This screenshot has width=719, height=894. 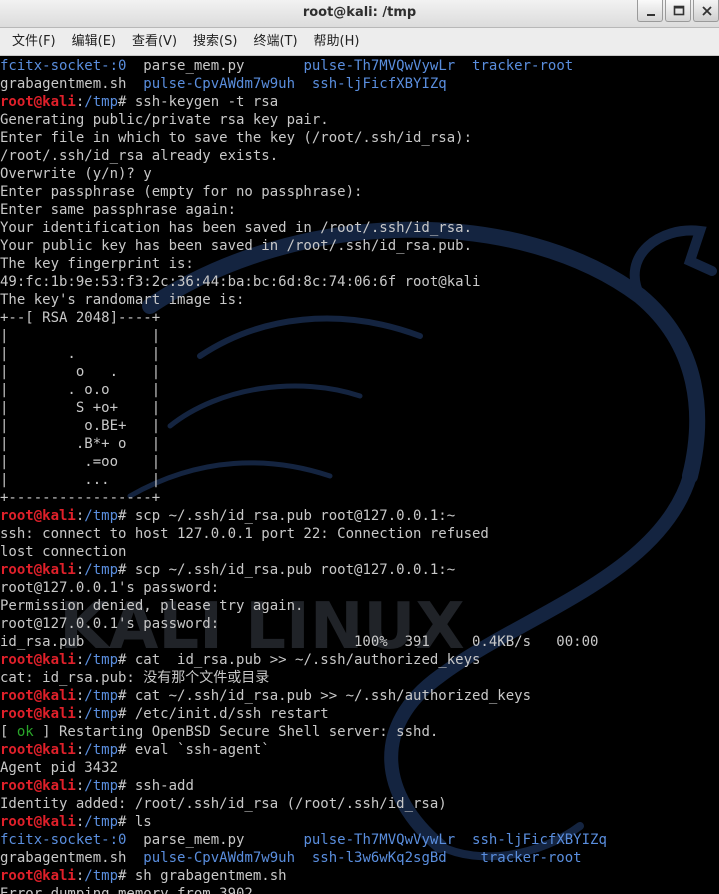 I want to click on output-text: | . o.o |, so click(x=80, y=390).